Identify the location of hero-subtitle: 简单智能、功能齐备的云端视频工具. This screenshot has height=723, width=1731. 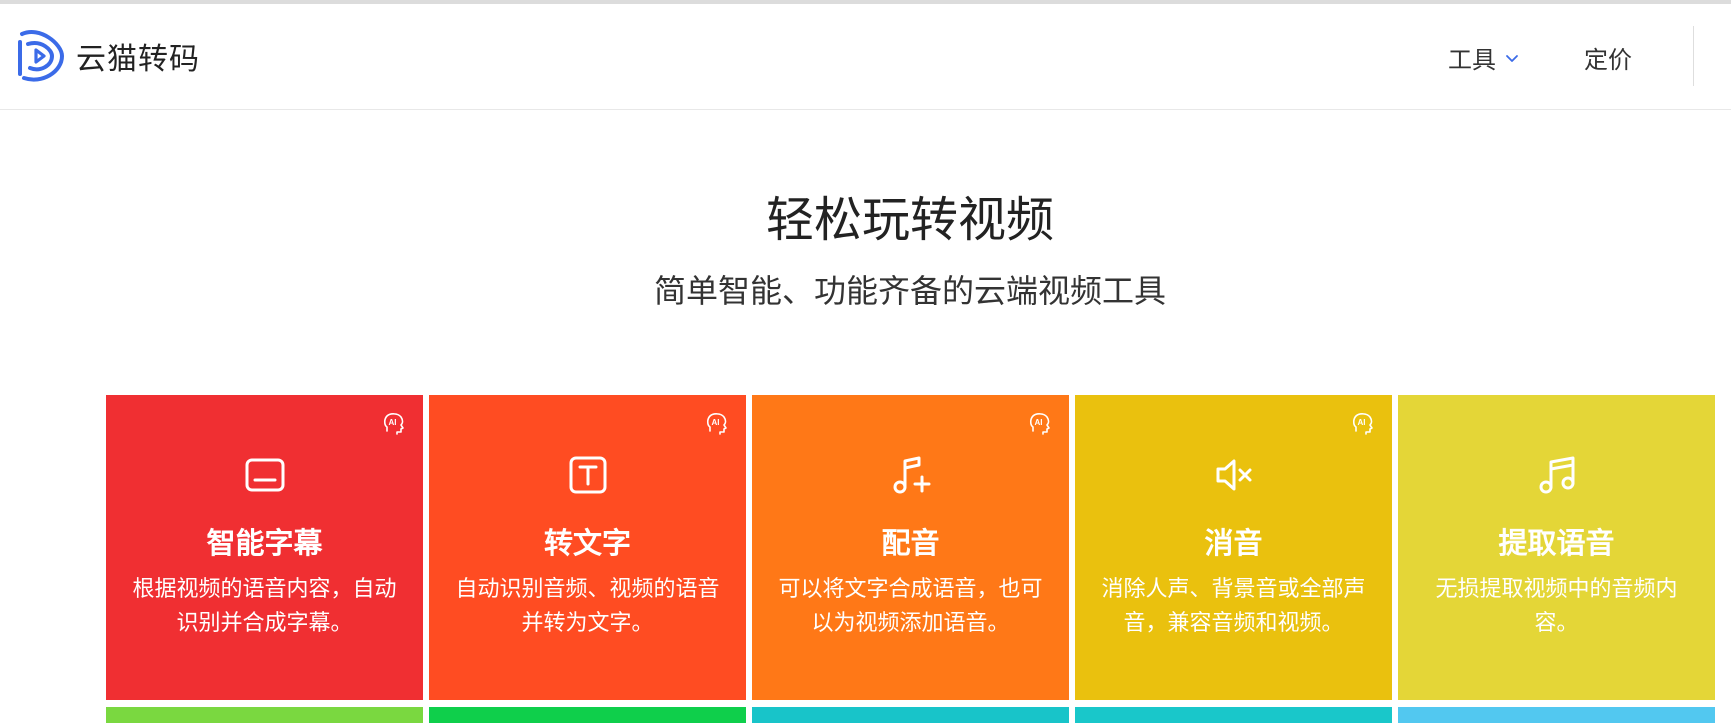
(909, 291).